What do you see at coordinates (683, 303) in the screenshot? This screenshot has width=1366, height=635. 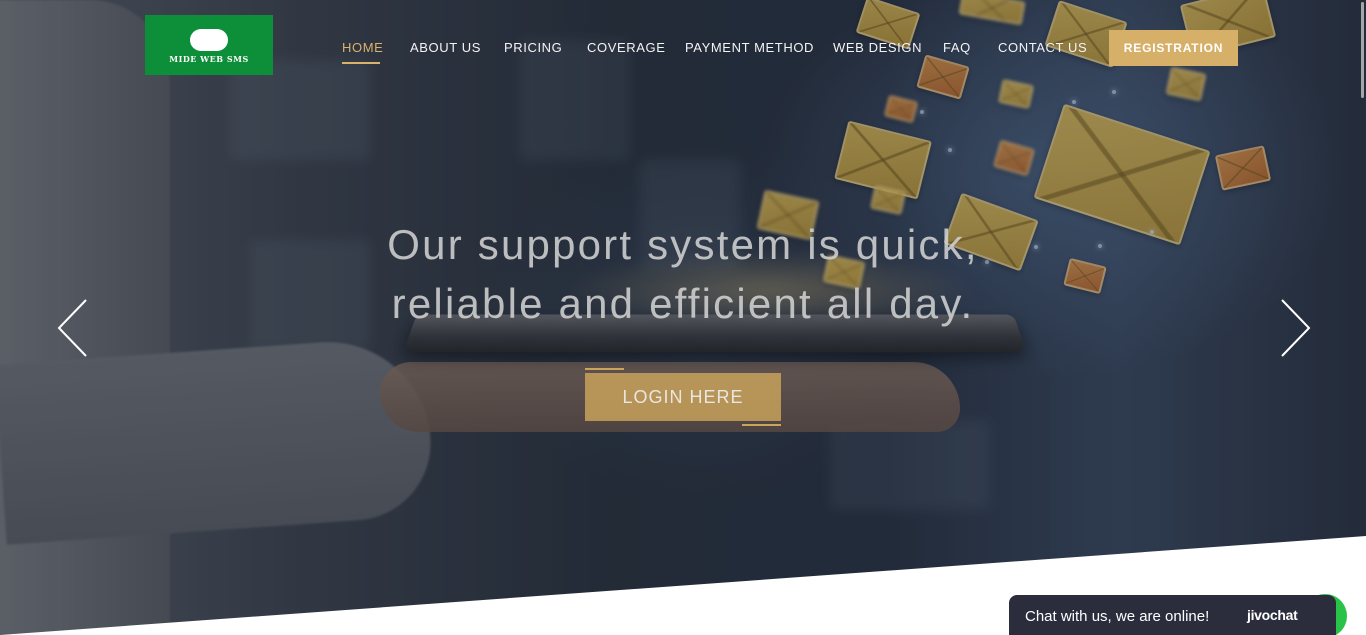 I see `hero-headline-line-2: reliable and efficient all day.` at bounding box center [683, 303].